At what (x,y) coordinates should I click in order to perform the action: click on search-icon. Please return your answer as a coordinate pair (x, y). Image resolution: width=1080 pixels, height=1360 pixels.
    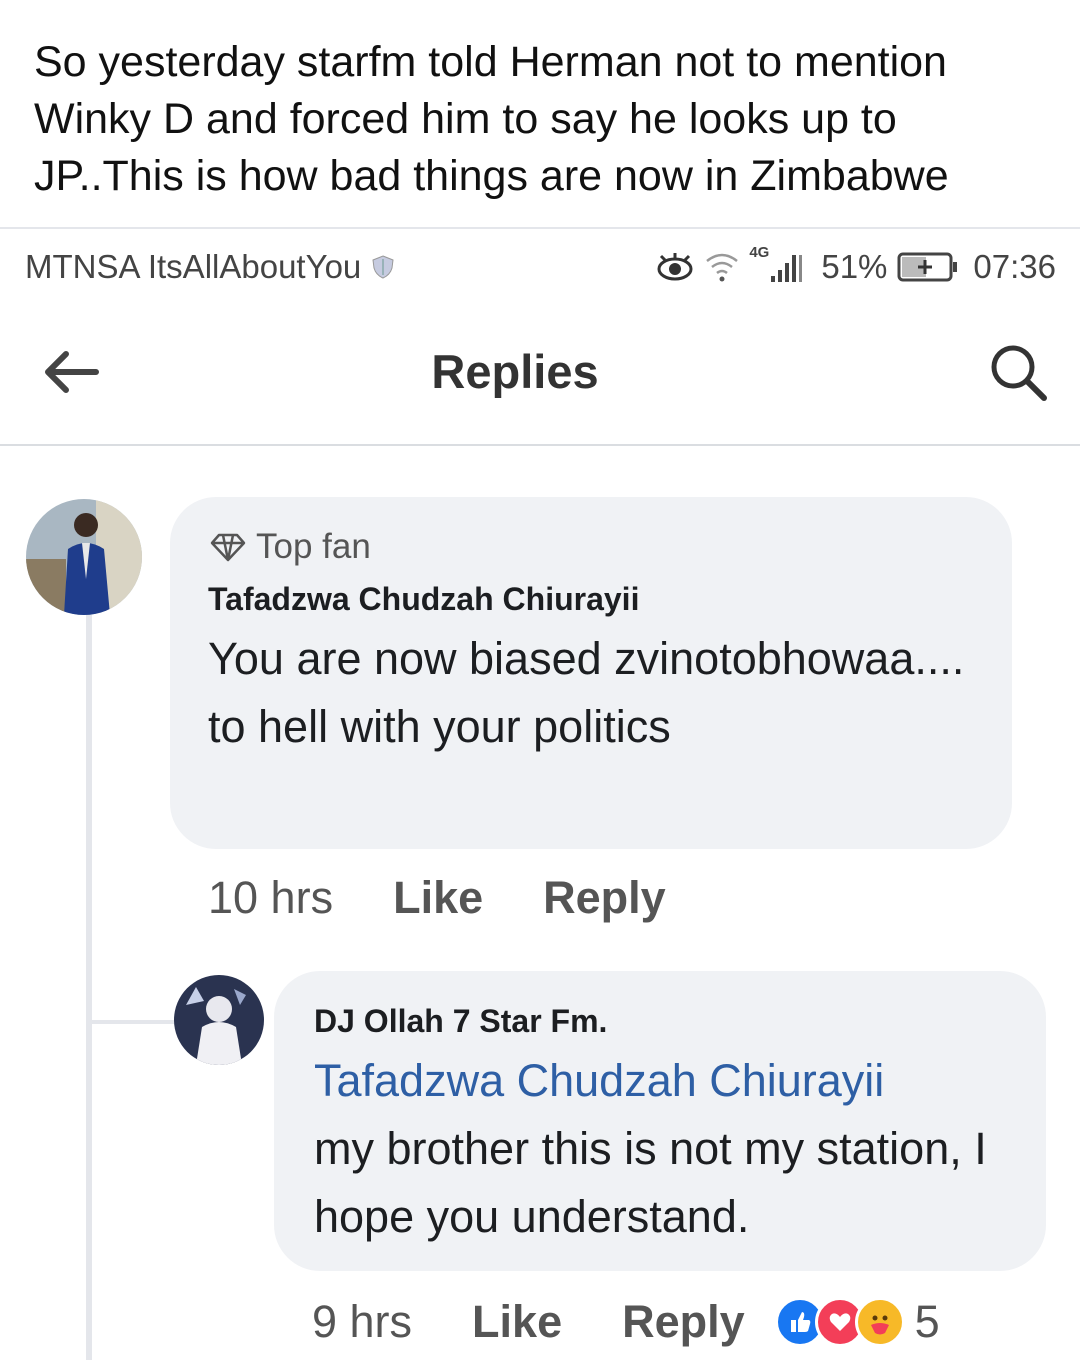
    Looking at the image, I should click on (1019, 373).